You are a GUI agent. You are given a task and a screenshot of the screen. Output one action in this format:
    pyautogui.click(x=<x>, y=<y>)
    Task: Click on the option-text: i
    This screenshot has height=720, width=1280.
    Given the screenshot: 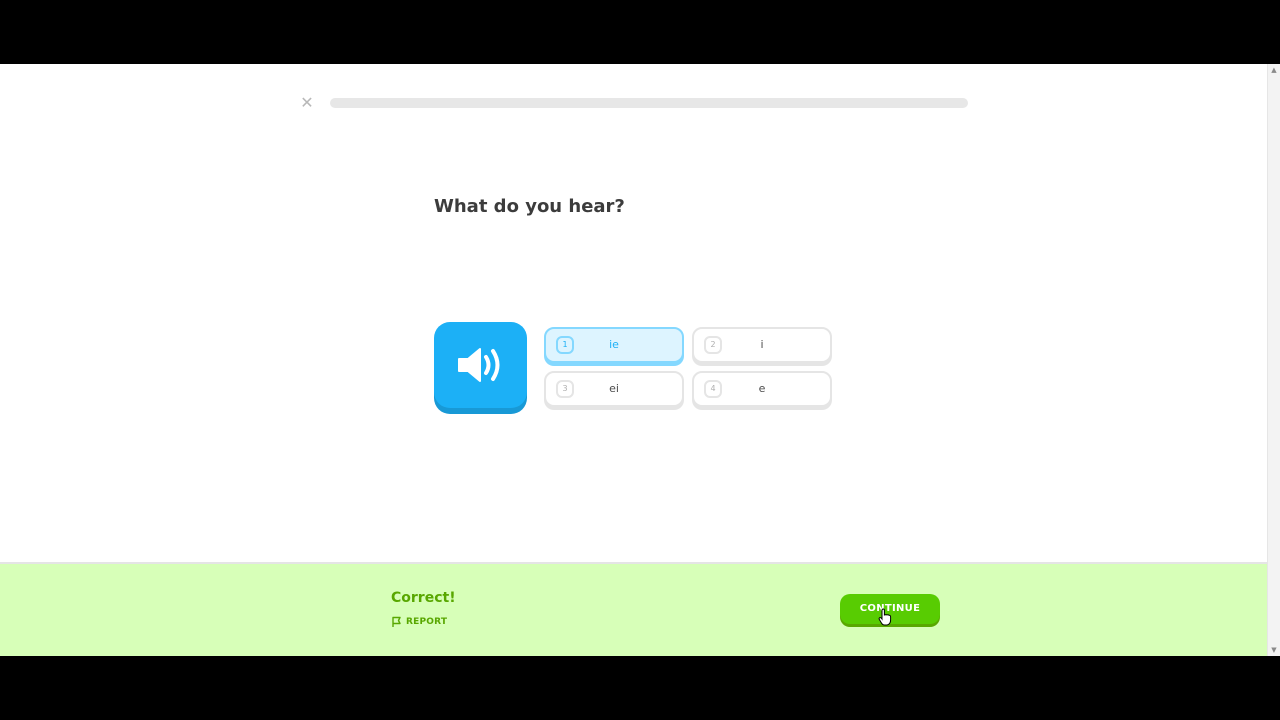 What is the action you would take?
    pyautogui.click(x=762, y=344)
    